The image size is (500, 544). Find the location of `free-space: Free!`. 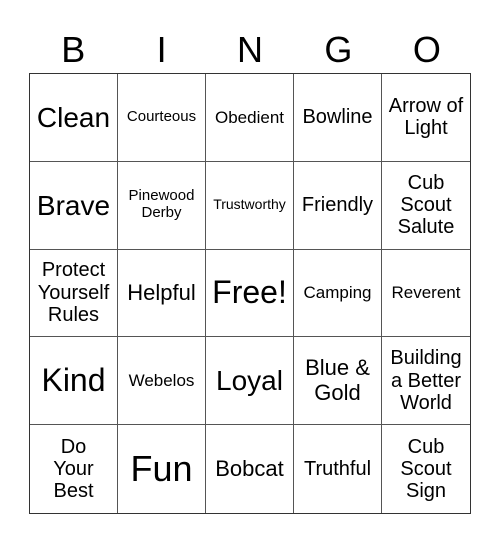

free-space: Free! is located at coordinates (250, 293).